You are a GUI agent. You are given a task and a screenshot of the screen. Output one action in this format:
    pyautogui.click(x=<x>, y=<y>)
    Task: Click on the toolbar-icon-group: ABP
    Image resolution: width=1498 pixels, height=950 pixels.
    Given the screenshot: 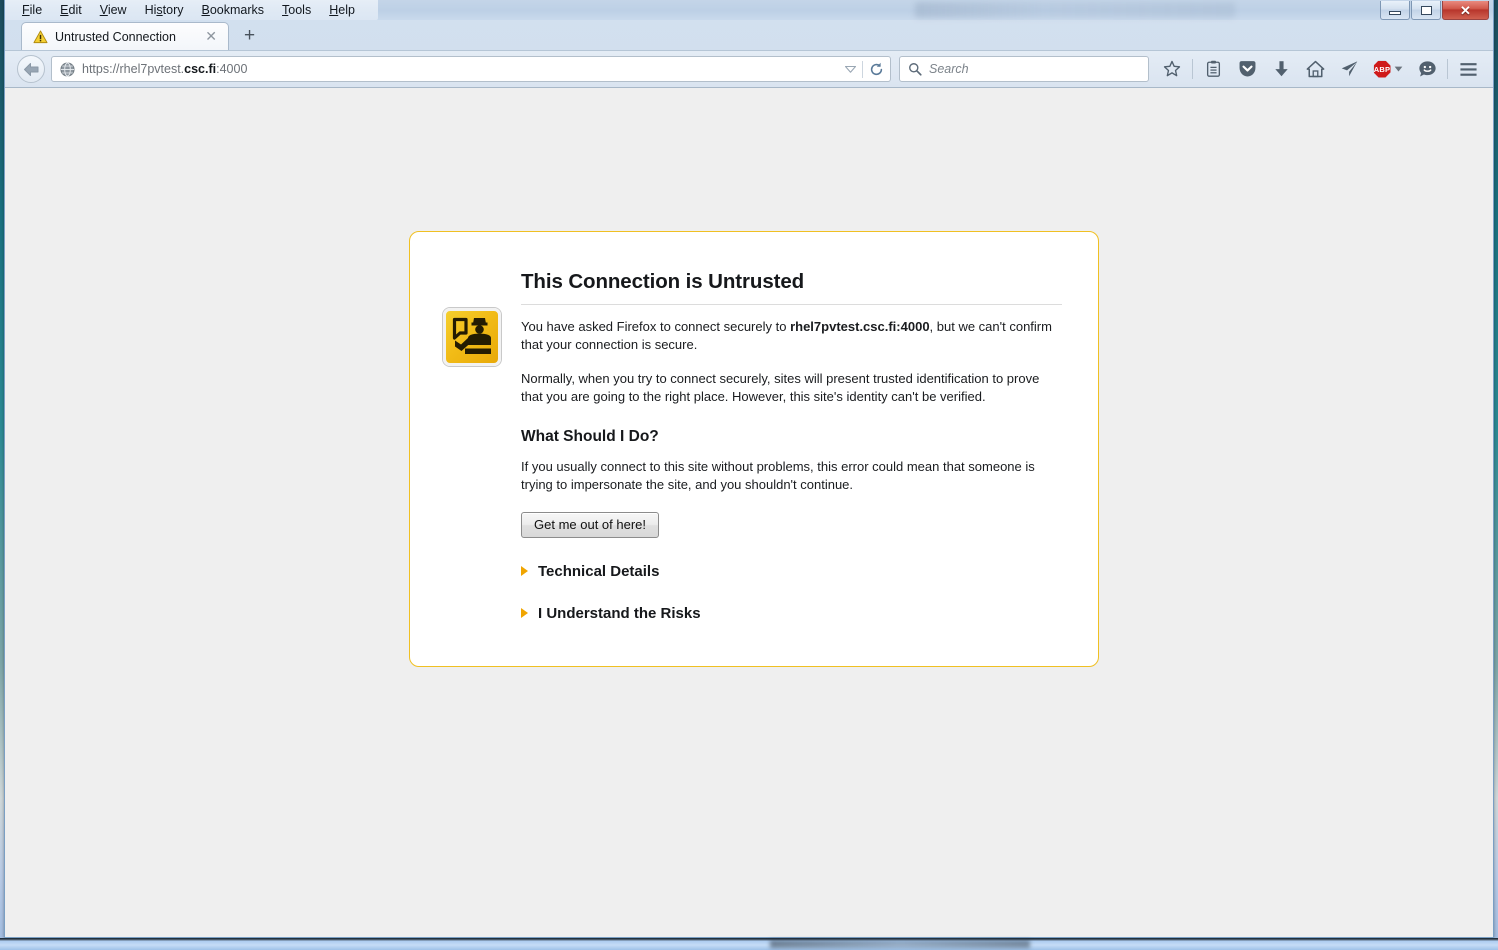 What is the action you would take?
    pyautogui.click(x=1320, y=69)
    